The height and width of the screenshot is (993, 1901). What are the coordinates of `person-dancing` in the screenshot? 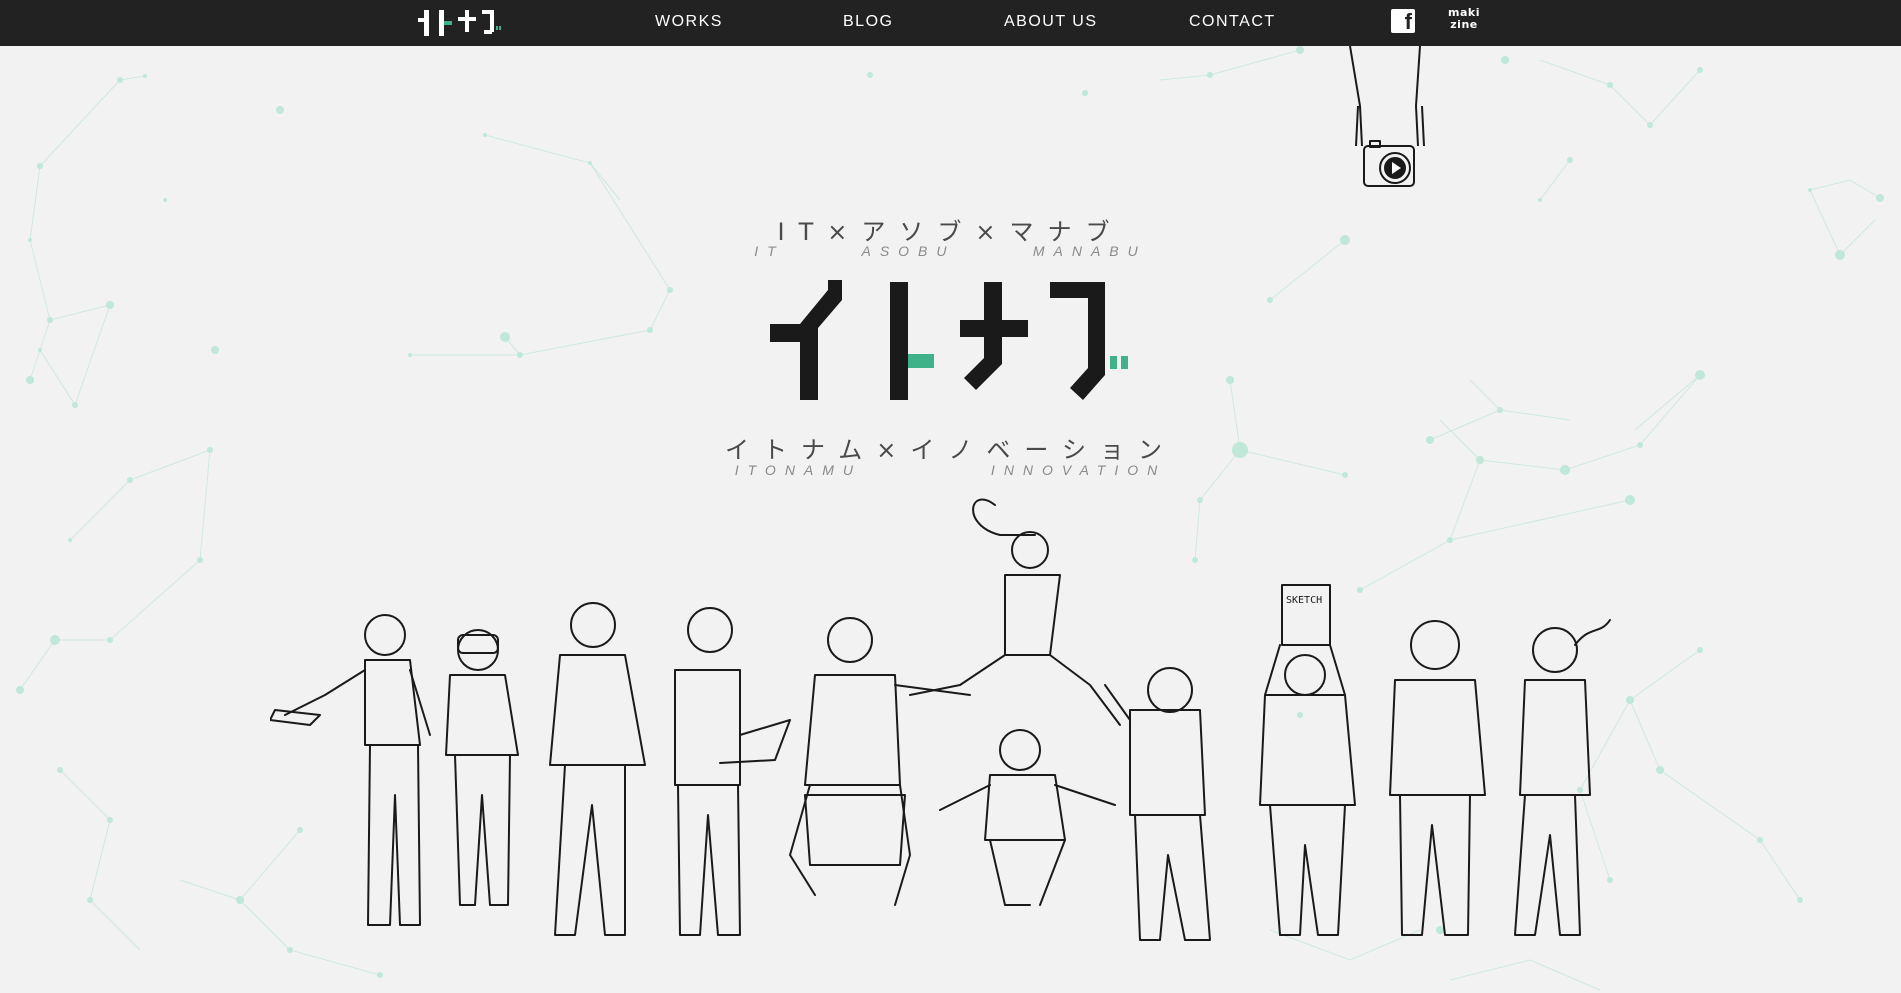 It's located at (880, 761).